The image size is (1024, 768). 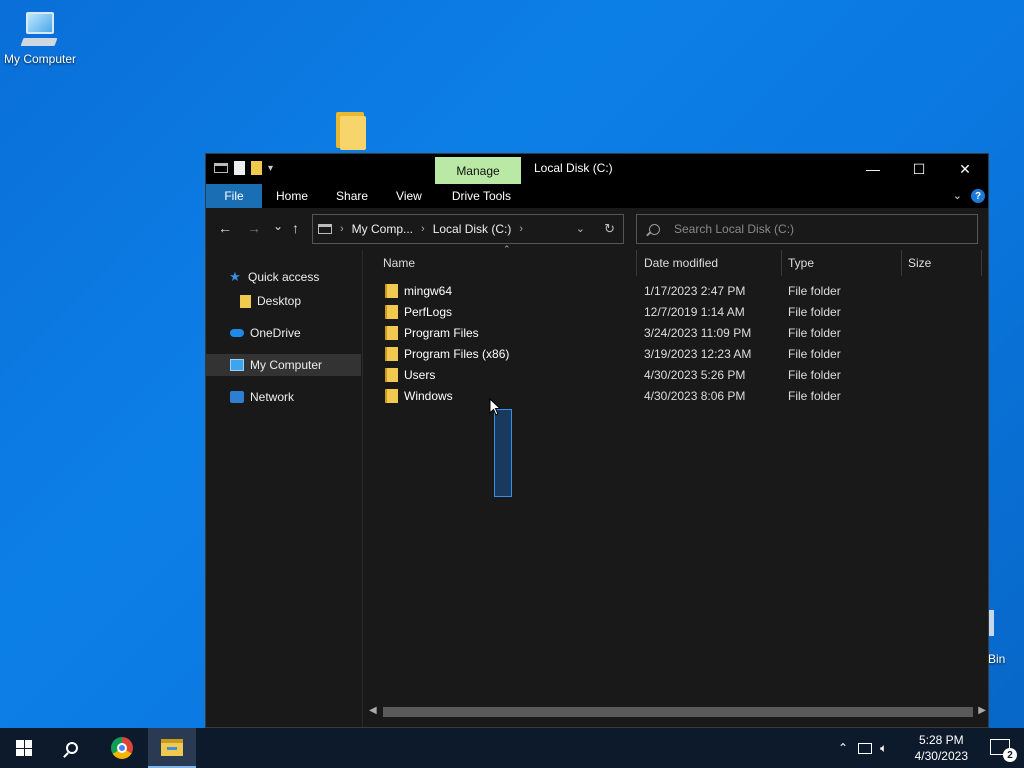 What do you see at coordinates (235, 276) in the screenshot?
I see `star-icon: ★` at bounding box center [235, 276].